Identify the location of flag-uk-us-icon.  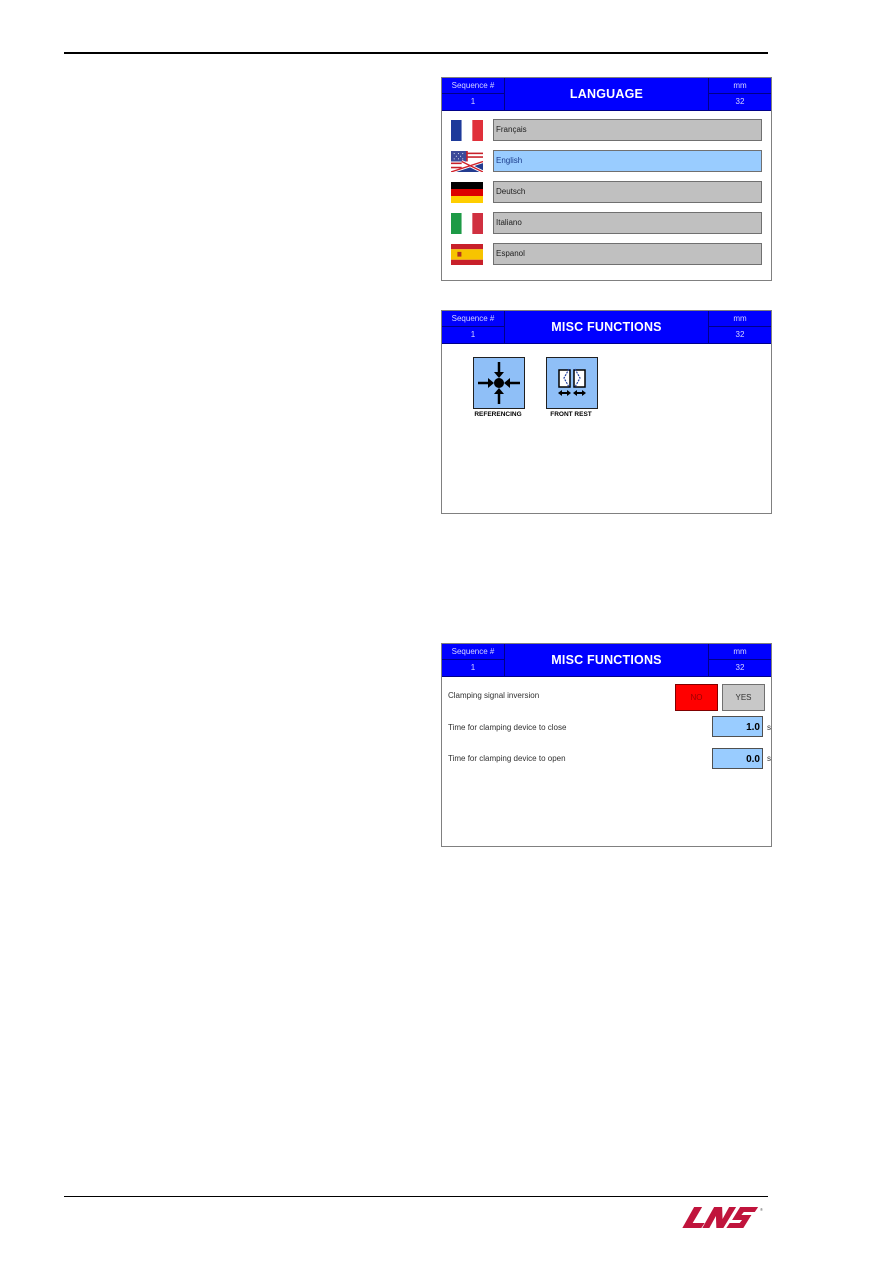
(467, 161).